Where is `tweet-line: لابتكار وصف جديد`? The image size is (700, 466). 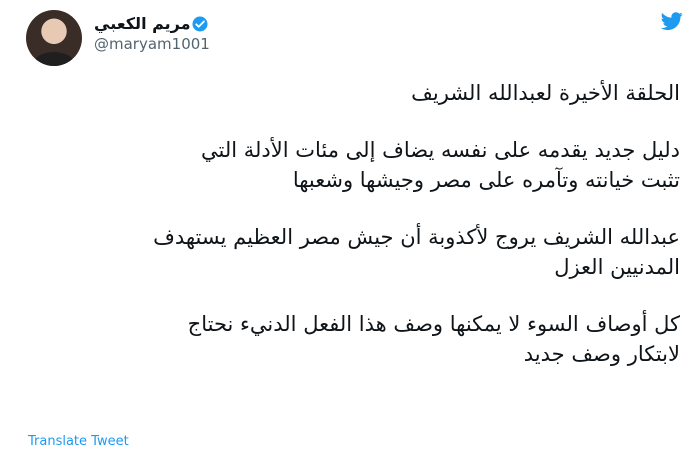 tweet-line: لابتكار وصف جديد is located at coordinates (601, 354).